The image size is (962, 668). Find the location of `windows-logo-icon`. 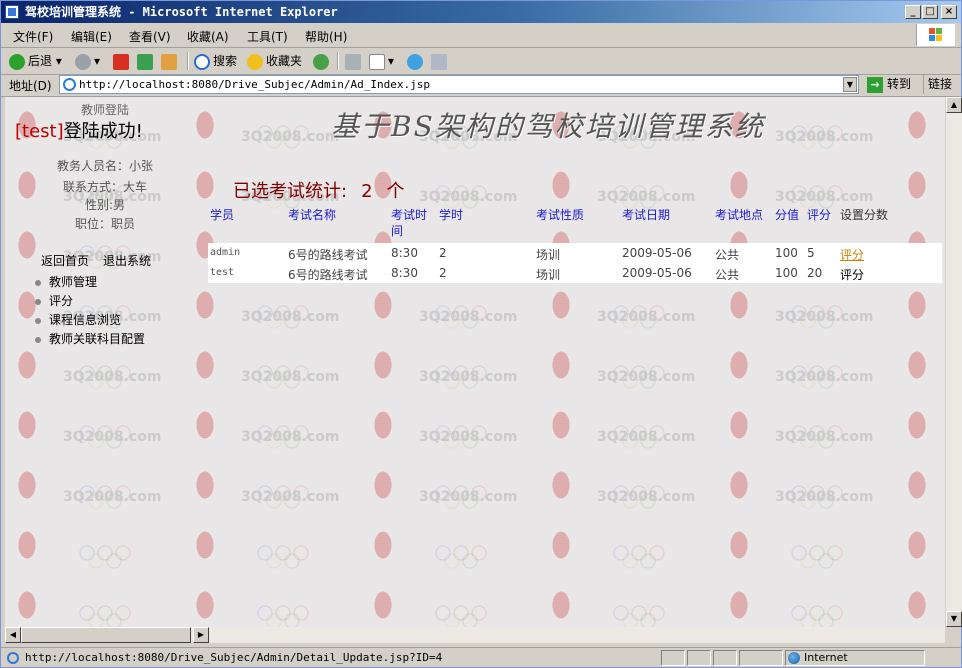

windows-logo-icon is located at coordinates (935, 35).